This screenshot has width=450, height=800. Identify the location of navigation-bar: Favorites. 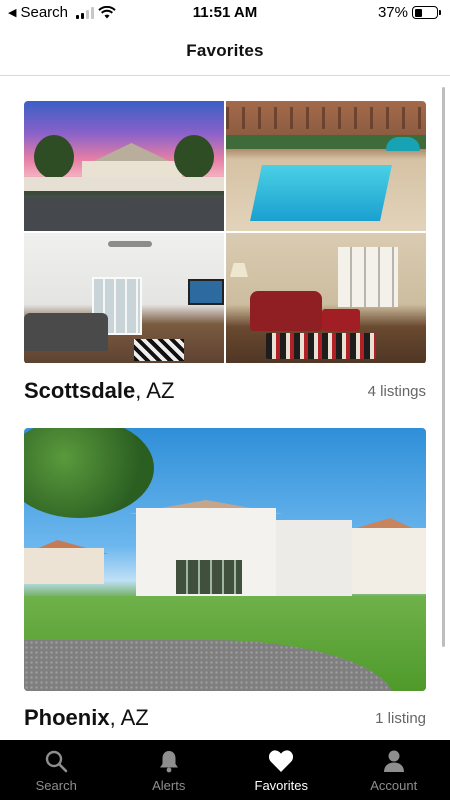
(225, 51).